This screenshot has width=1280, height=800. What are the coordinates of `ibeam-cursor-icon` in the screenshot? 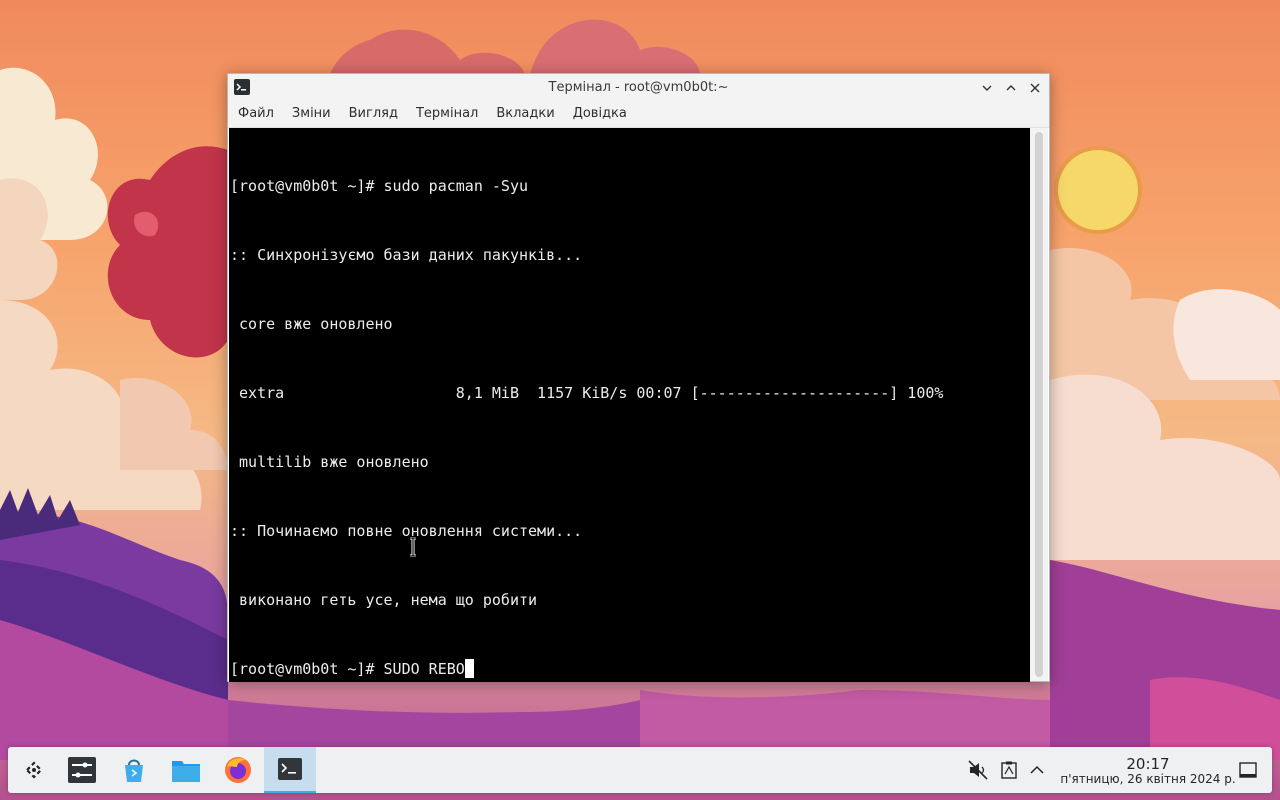 It's located at (413, 547).